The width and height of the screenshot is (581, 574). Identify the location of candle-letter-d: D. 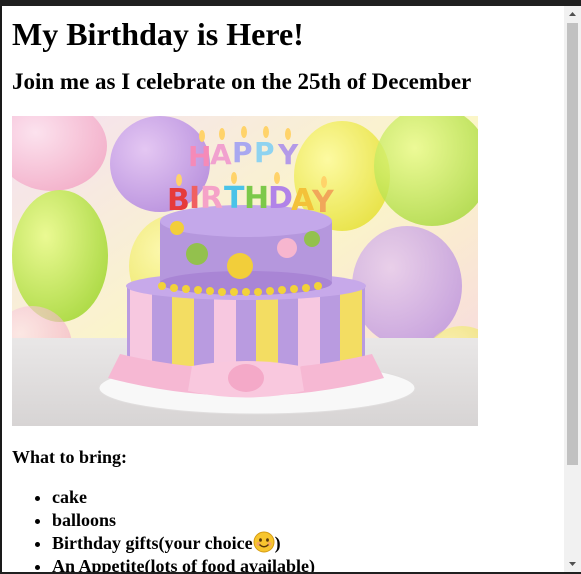
(280, 198).